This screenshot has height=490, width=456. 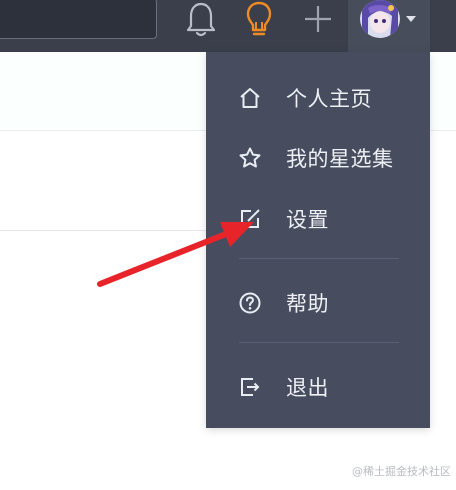 I want to click on top-navigation-bar, so click(x=228, y=26).